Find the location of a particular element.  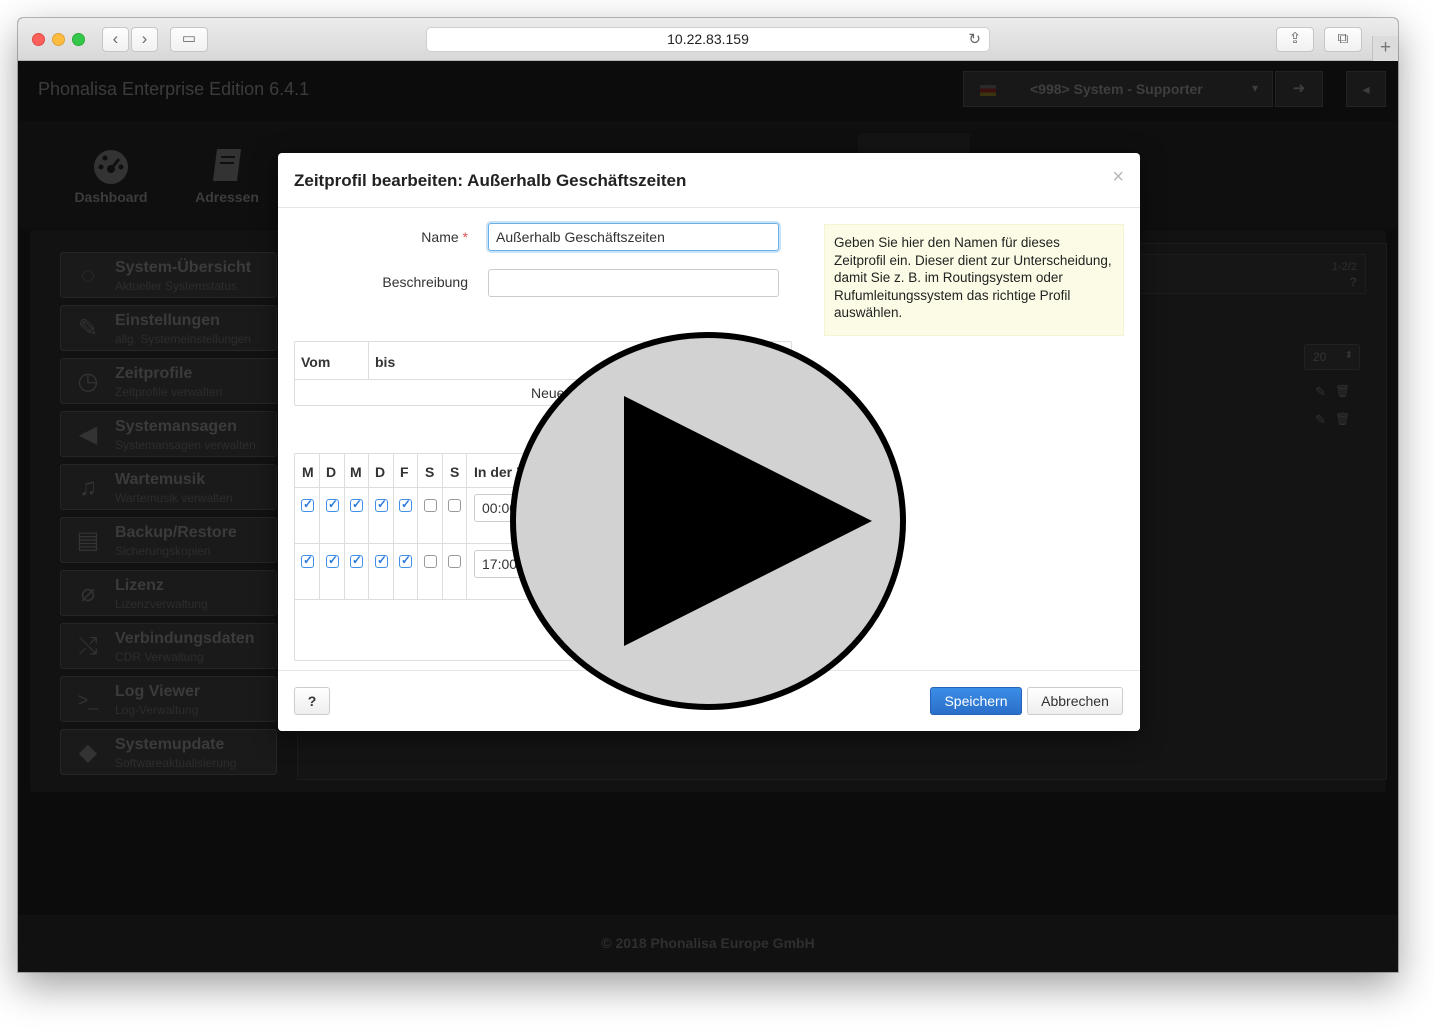

flag-germany-icon is located at coordinates (988, 90).